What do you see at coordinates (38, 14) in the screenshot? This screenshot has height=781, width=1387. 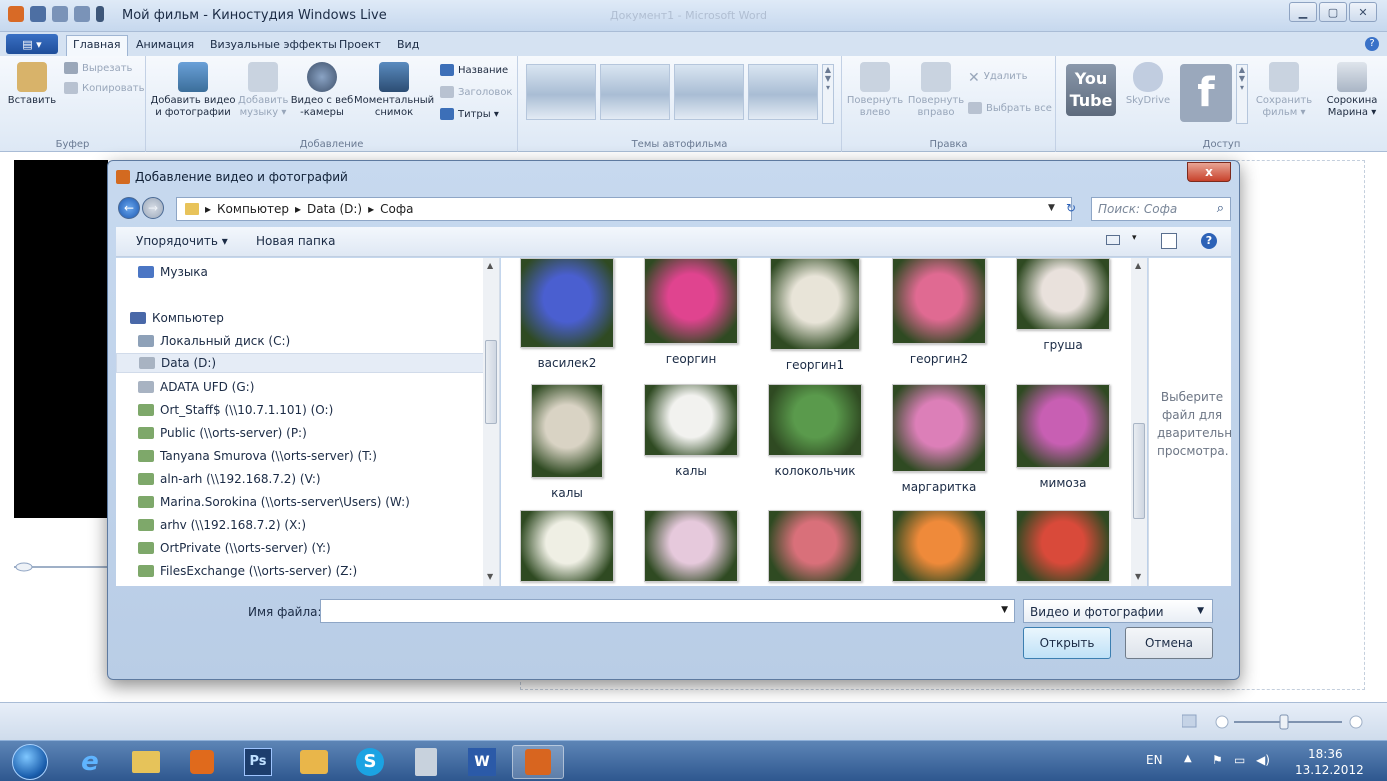 I see `save-icon` at bounding box center [38, 14].